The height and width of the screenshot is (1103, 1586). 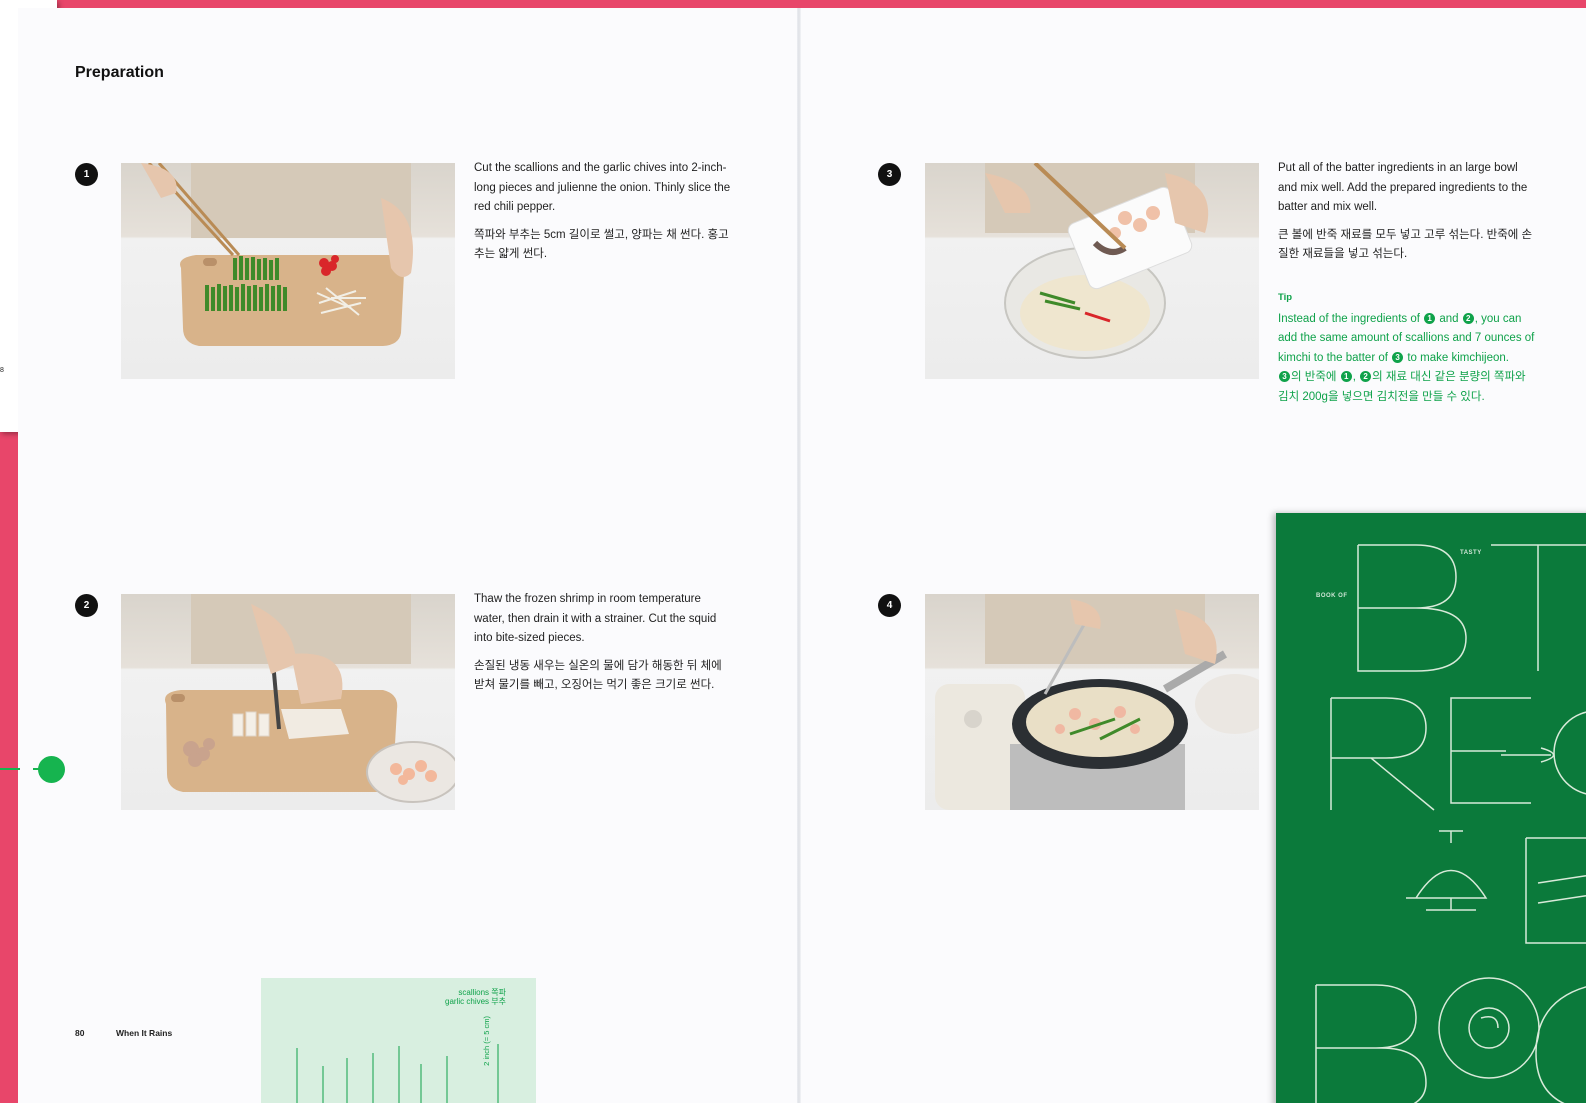 I want to click on ref-step-2-badge: 2, so click(x=1468, y=318).